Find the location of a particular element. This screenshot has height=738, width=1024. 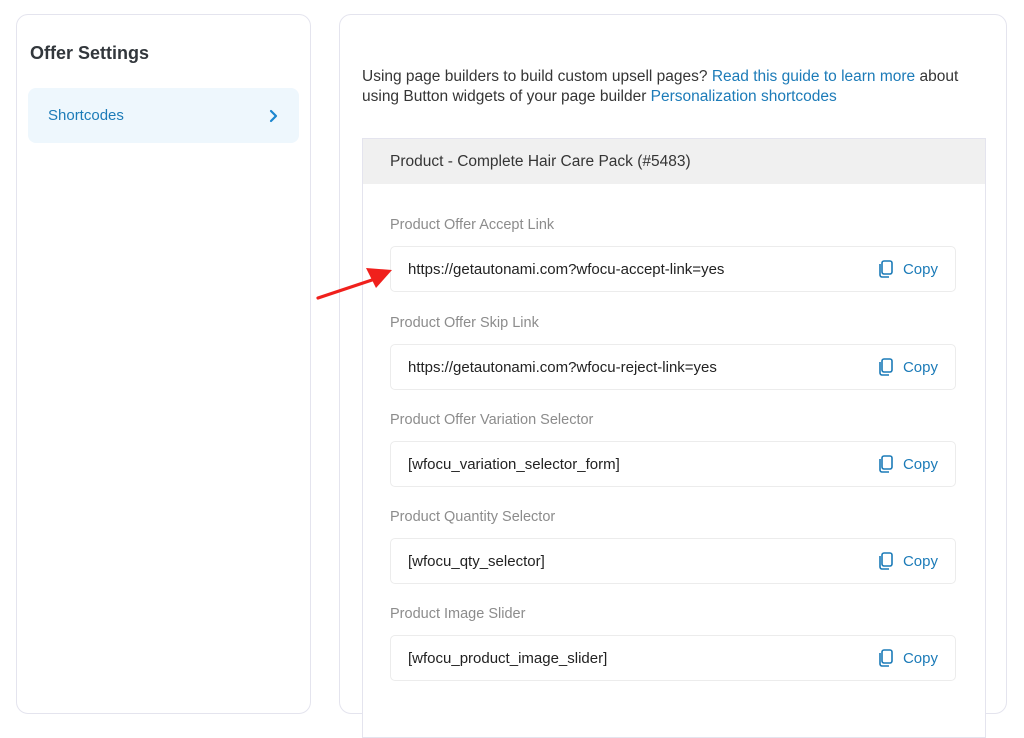

image-slider-field: [wfocu_product_image_slider] Copy is located at coordinates (673, 658).